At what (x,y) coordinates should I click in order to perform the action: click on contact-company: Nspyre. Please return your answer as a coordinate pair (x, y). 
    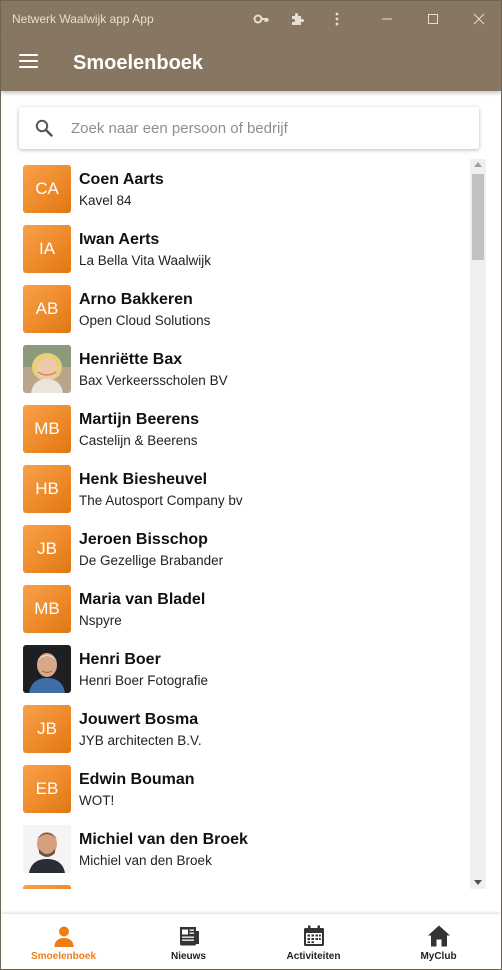
    Looking at the image, I should click on (100, 620).